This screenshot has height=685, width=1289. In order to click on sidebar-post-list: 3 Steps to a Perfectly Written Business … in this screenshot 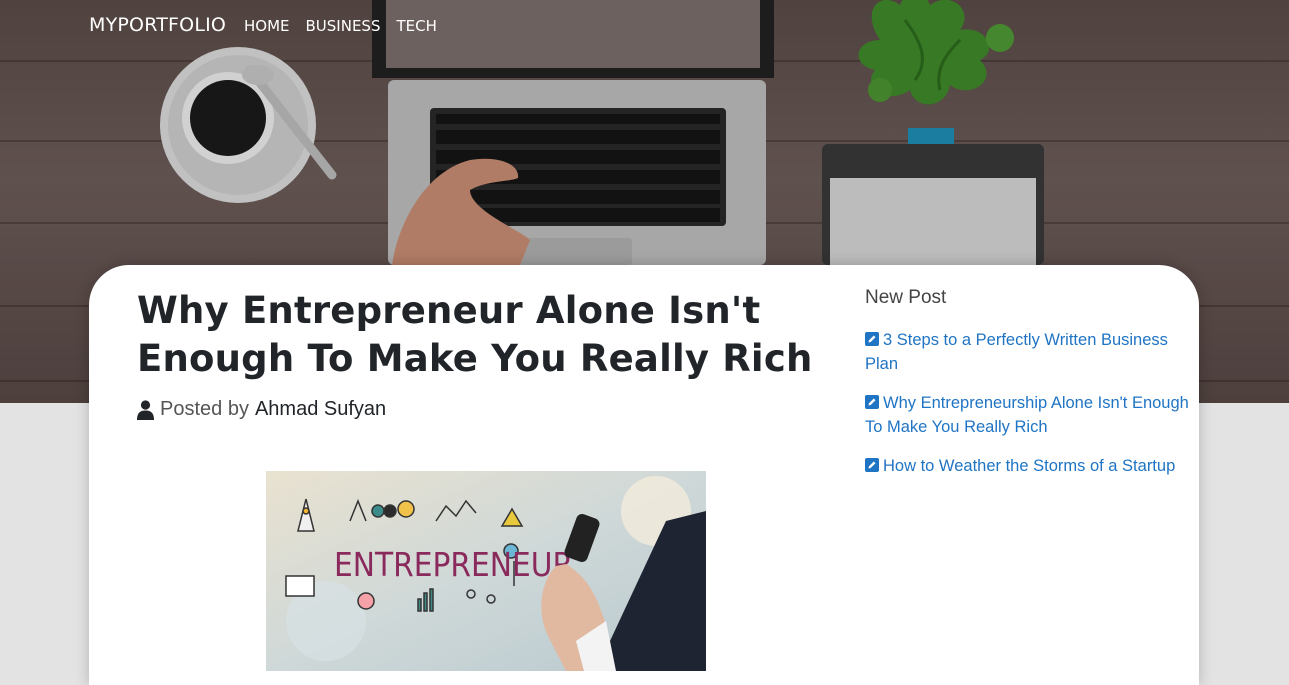, I will do `click(1030, 403)`.